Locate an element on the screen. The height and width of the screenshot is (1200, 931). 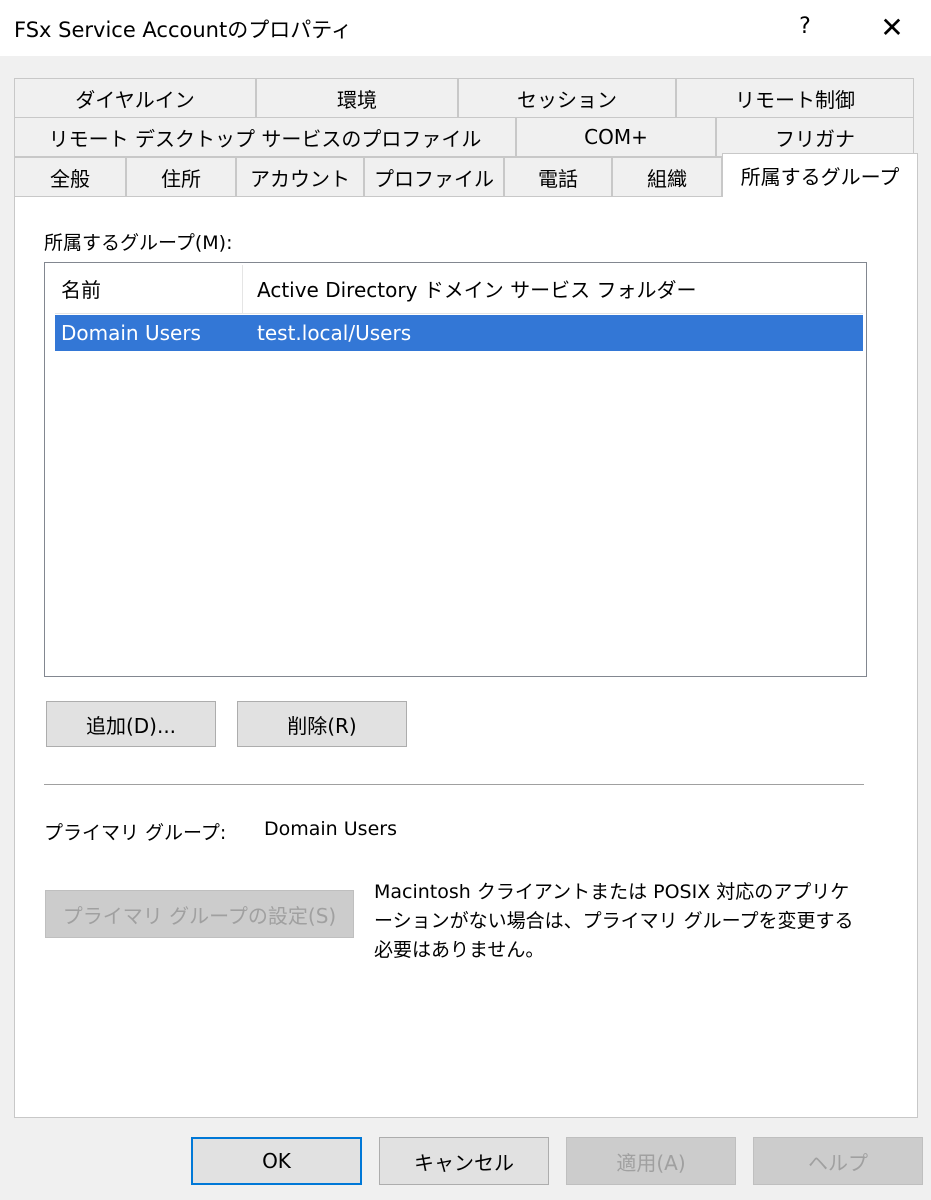
window-title: FSx Service Accountのプロパティ is located at coordinates (183, 30).